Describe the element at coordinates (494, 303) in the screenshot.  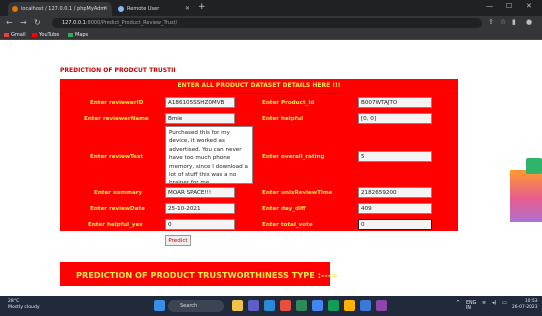
I see `volume-icon: ◂)` at that location.